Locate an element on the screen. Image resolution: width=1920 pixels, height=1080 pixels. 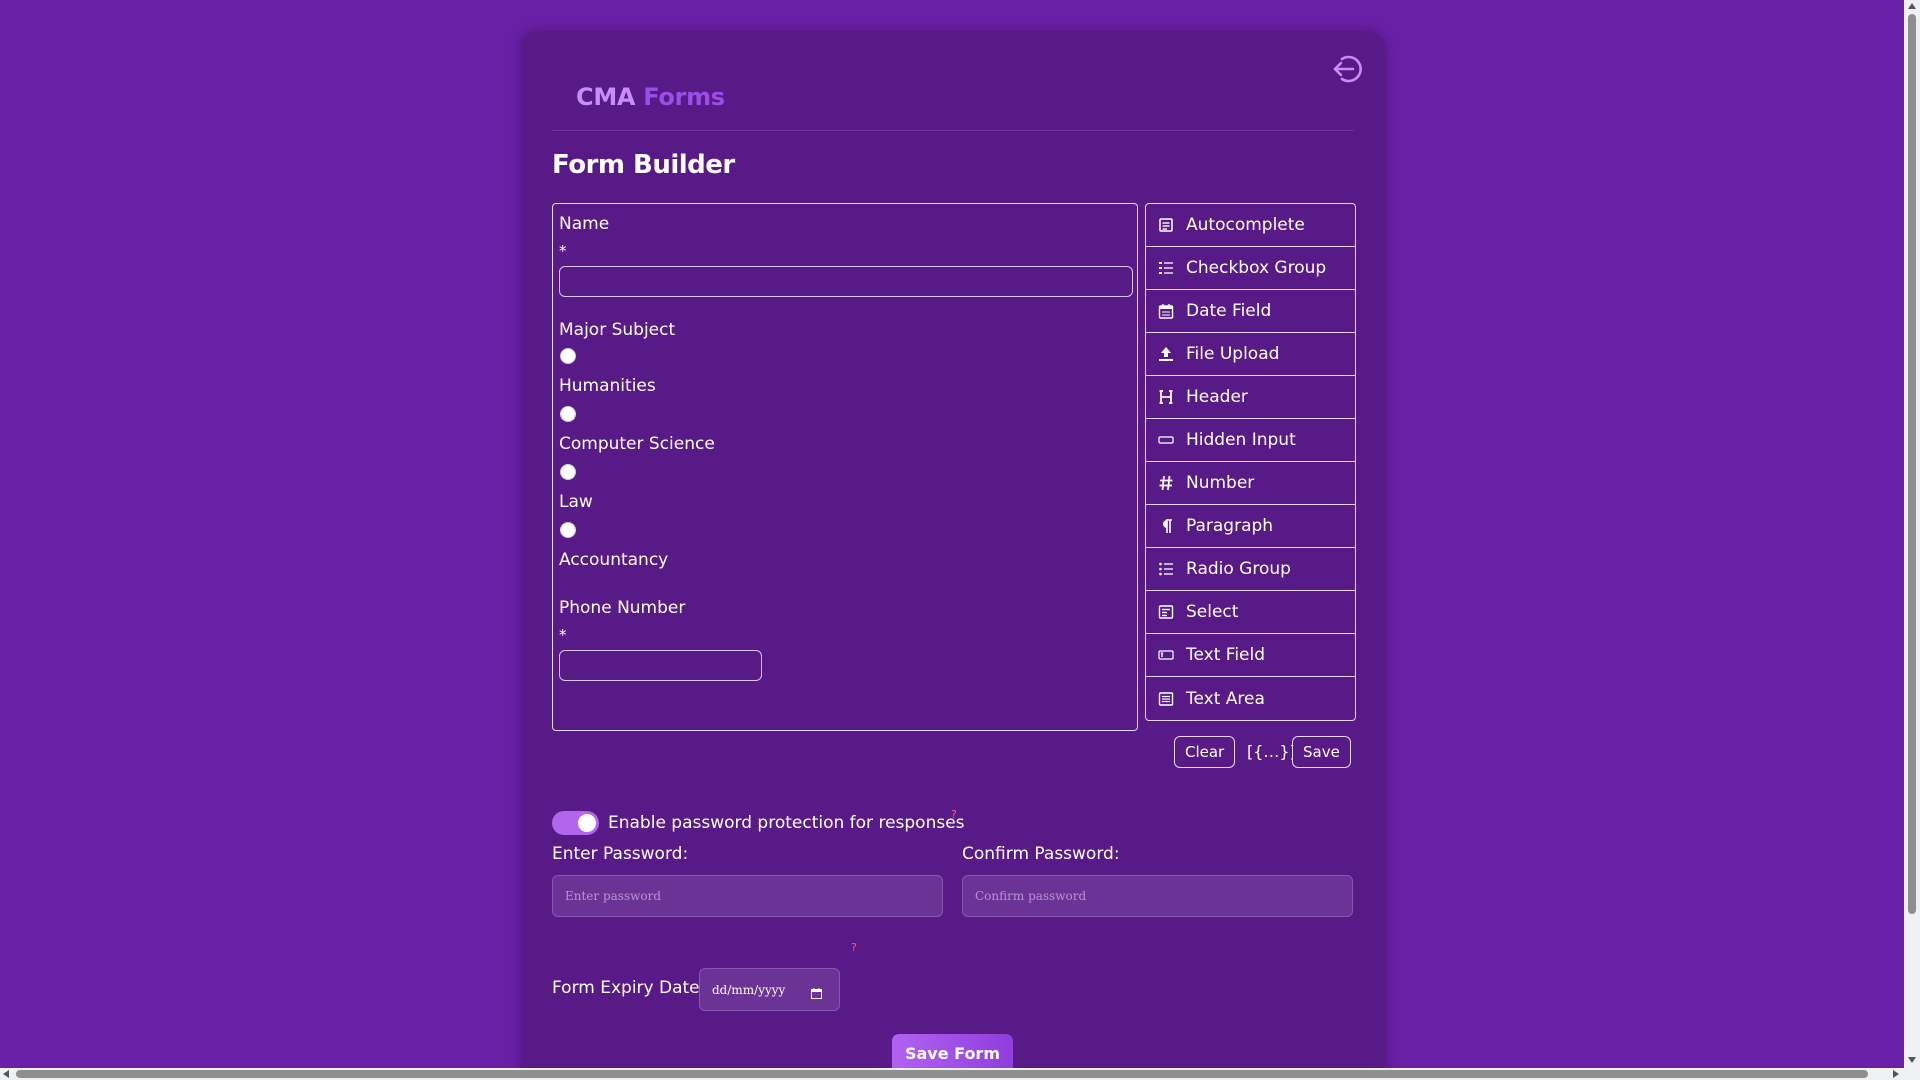
password-protection-label: Enable password protection for responses is located at coordinates (786, 823).